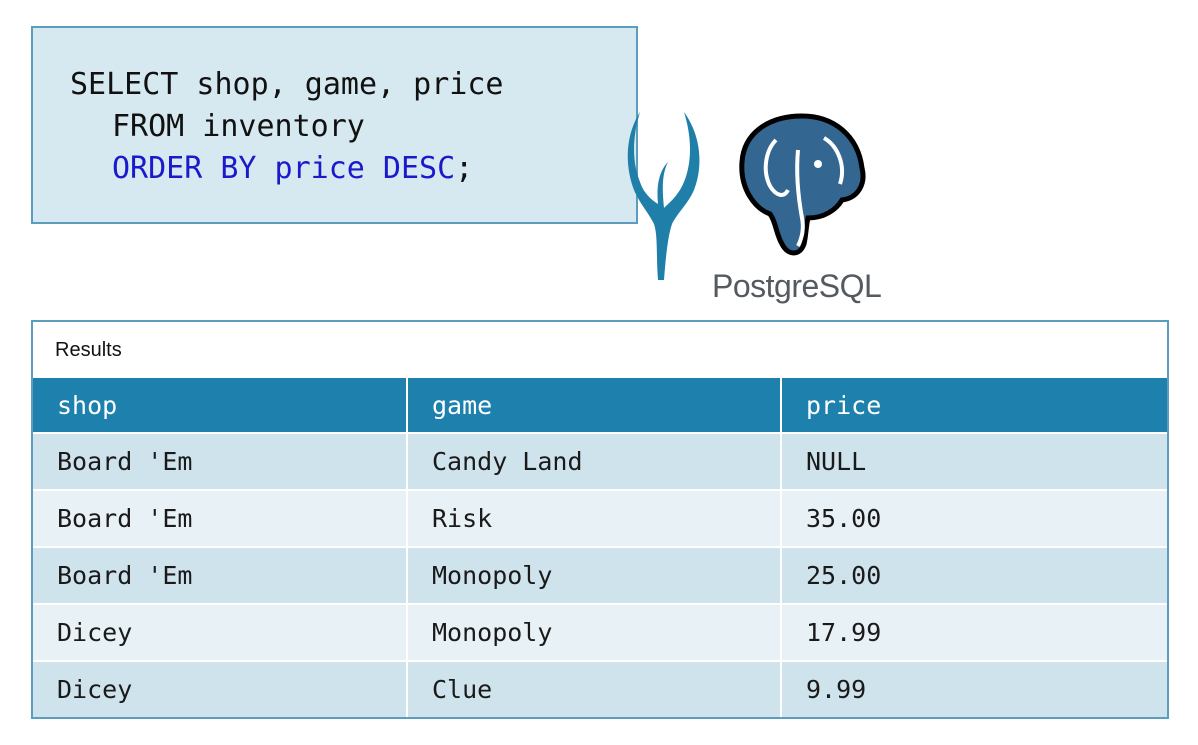 This screenshot has width=1198, height=745. I want to click on cell-price: 25.00, so click(974, 575).